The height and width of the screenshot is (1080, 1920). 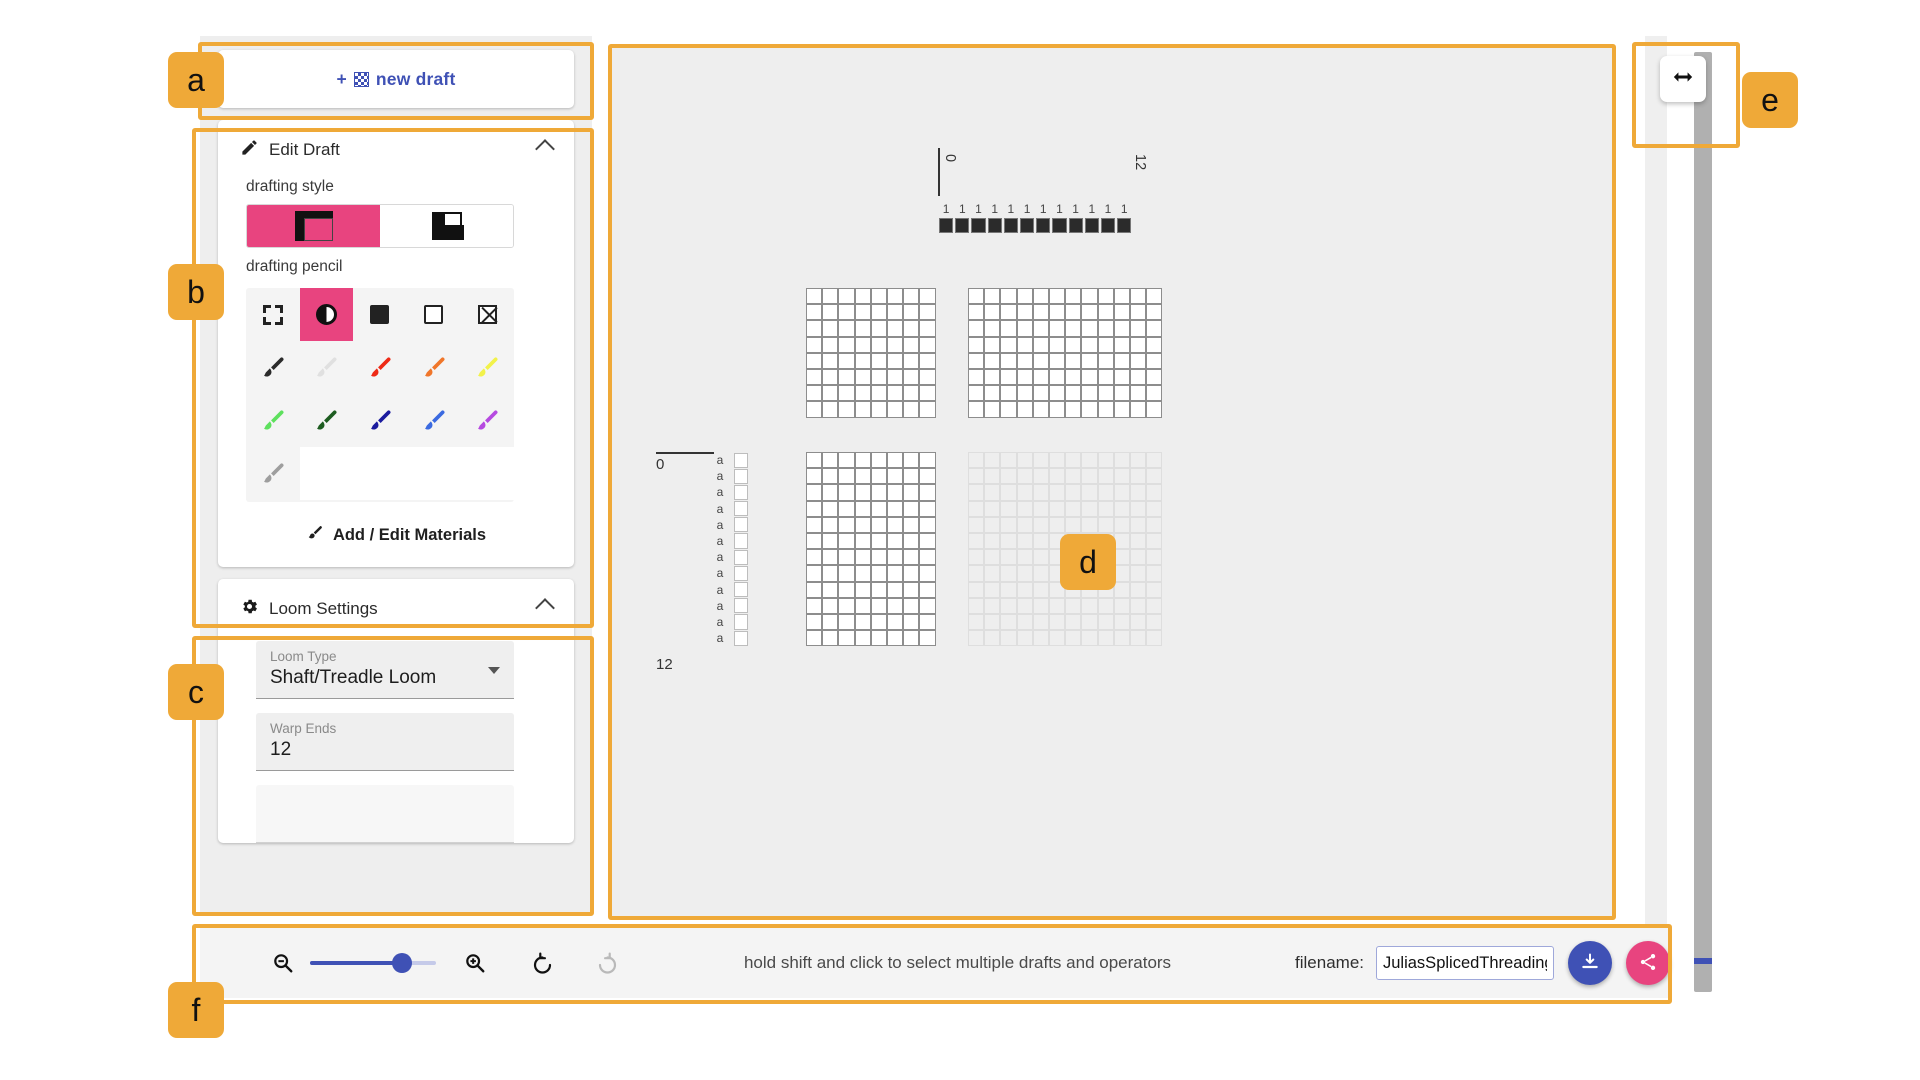 What do you see at coordinates (434, 367) in the screenshot?
I see `brush-orange-icon` at bounding box center [434, 367].